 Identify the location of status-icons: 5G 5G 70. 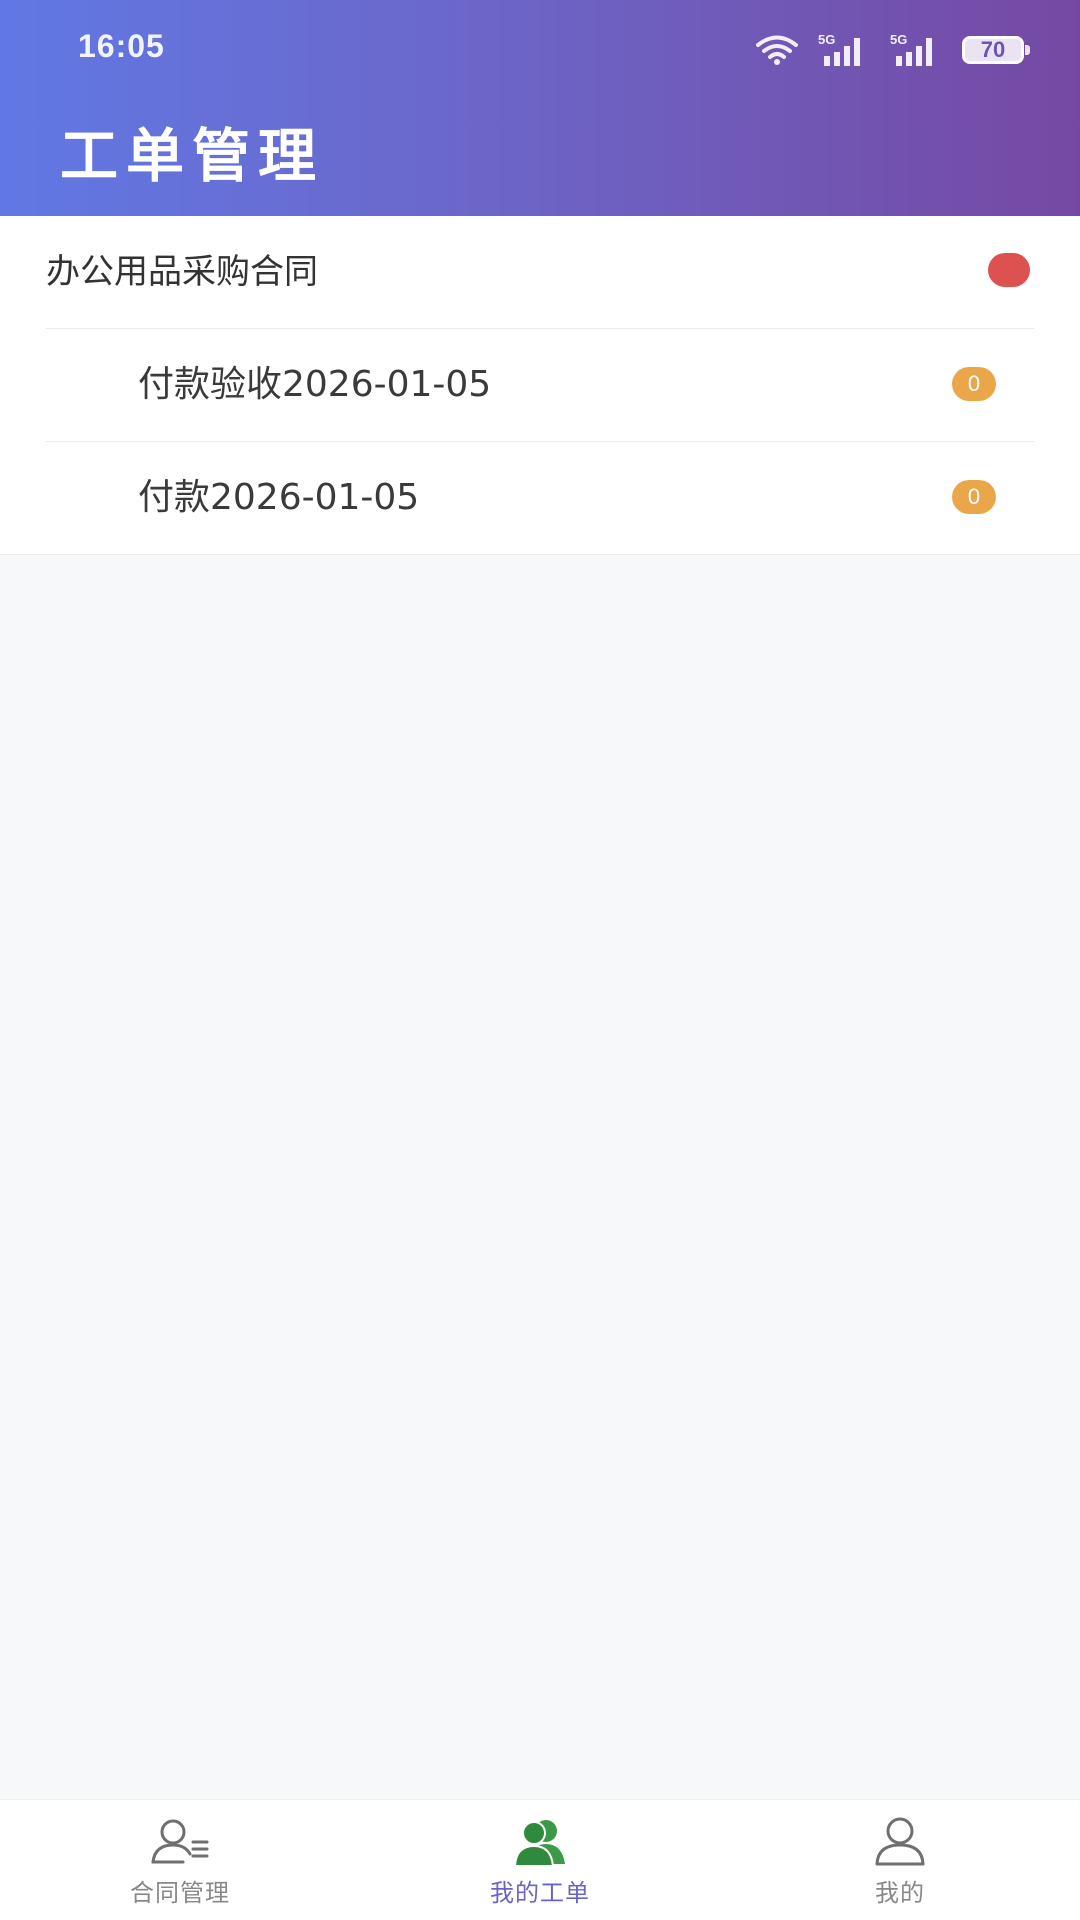
(892, 50).